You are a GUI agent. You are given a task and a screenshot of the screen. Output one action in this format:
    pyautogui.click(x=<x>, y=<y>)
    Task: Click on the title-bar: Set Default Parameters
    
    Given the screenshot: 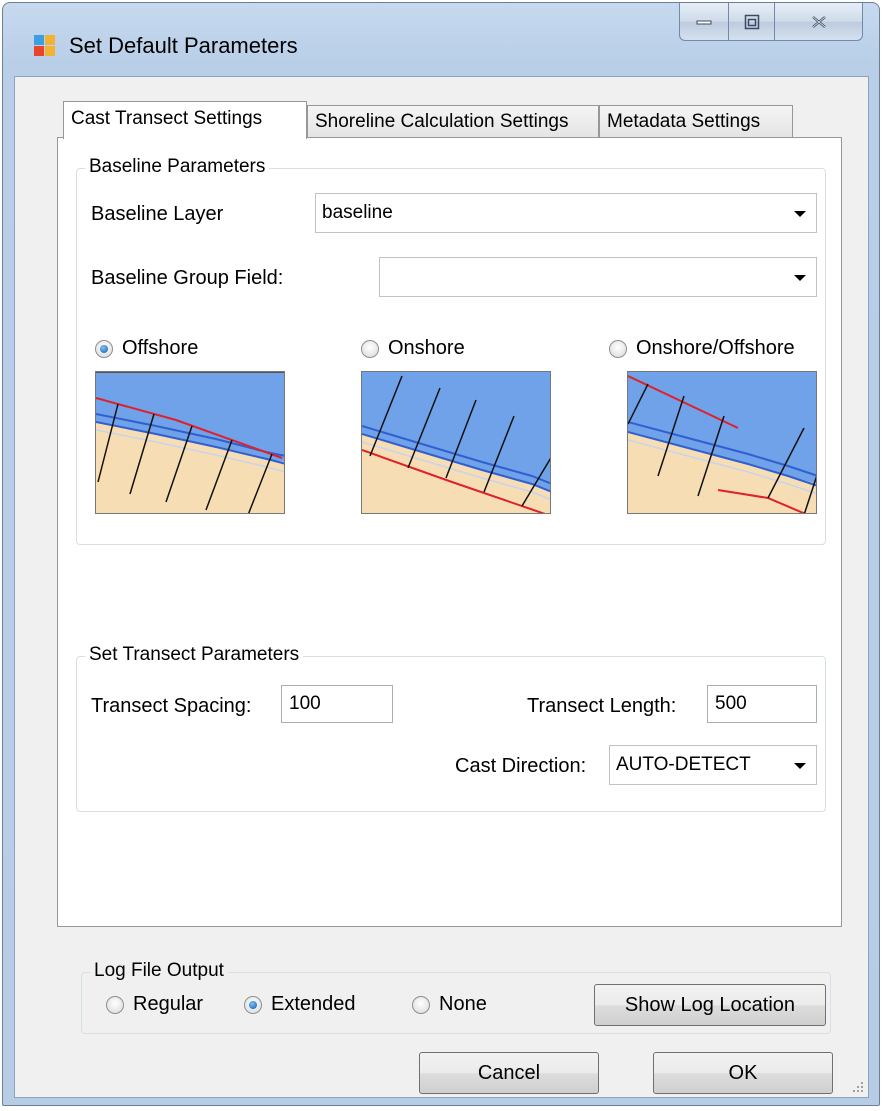 What is the action you would take?
    pyautogui.click(x=441, y=40)
    